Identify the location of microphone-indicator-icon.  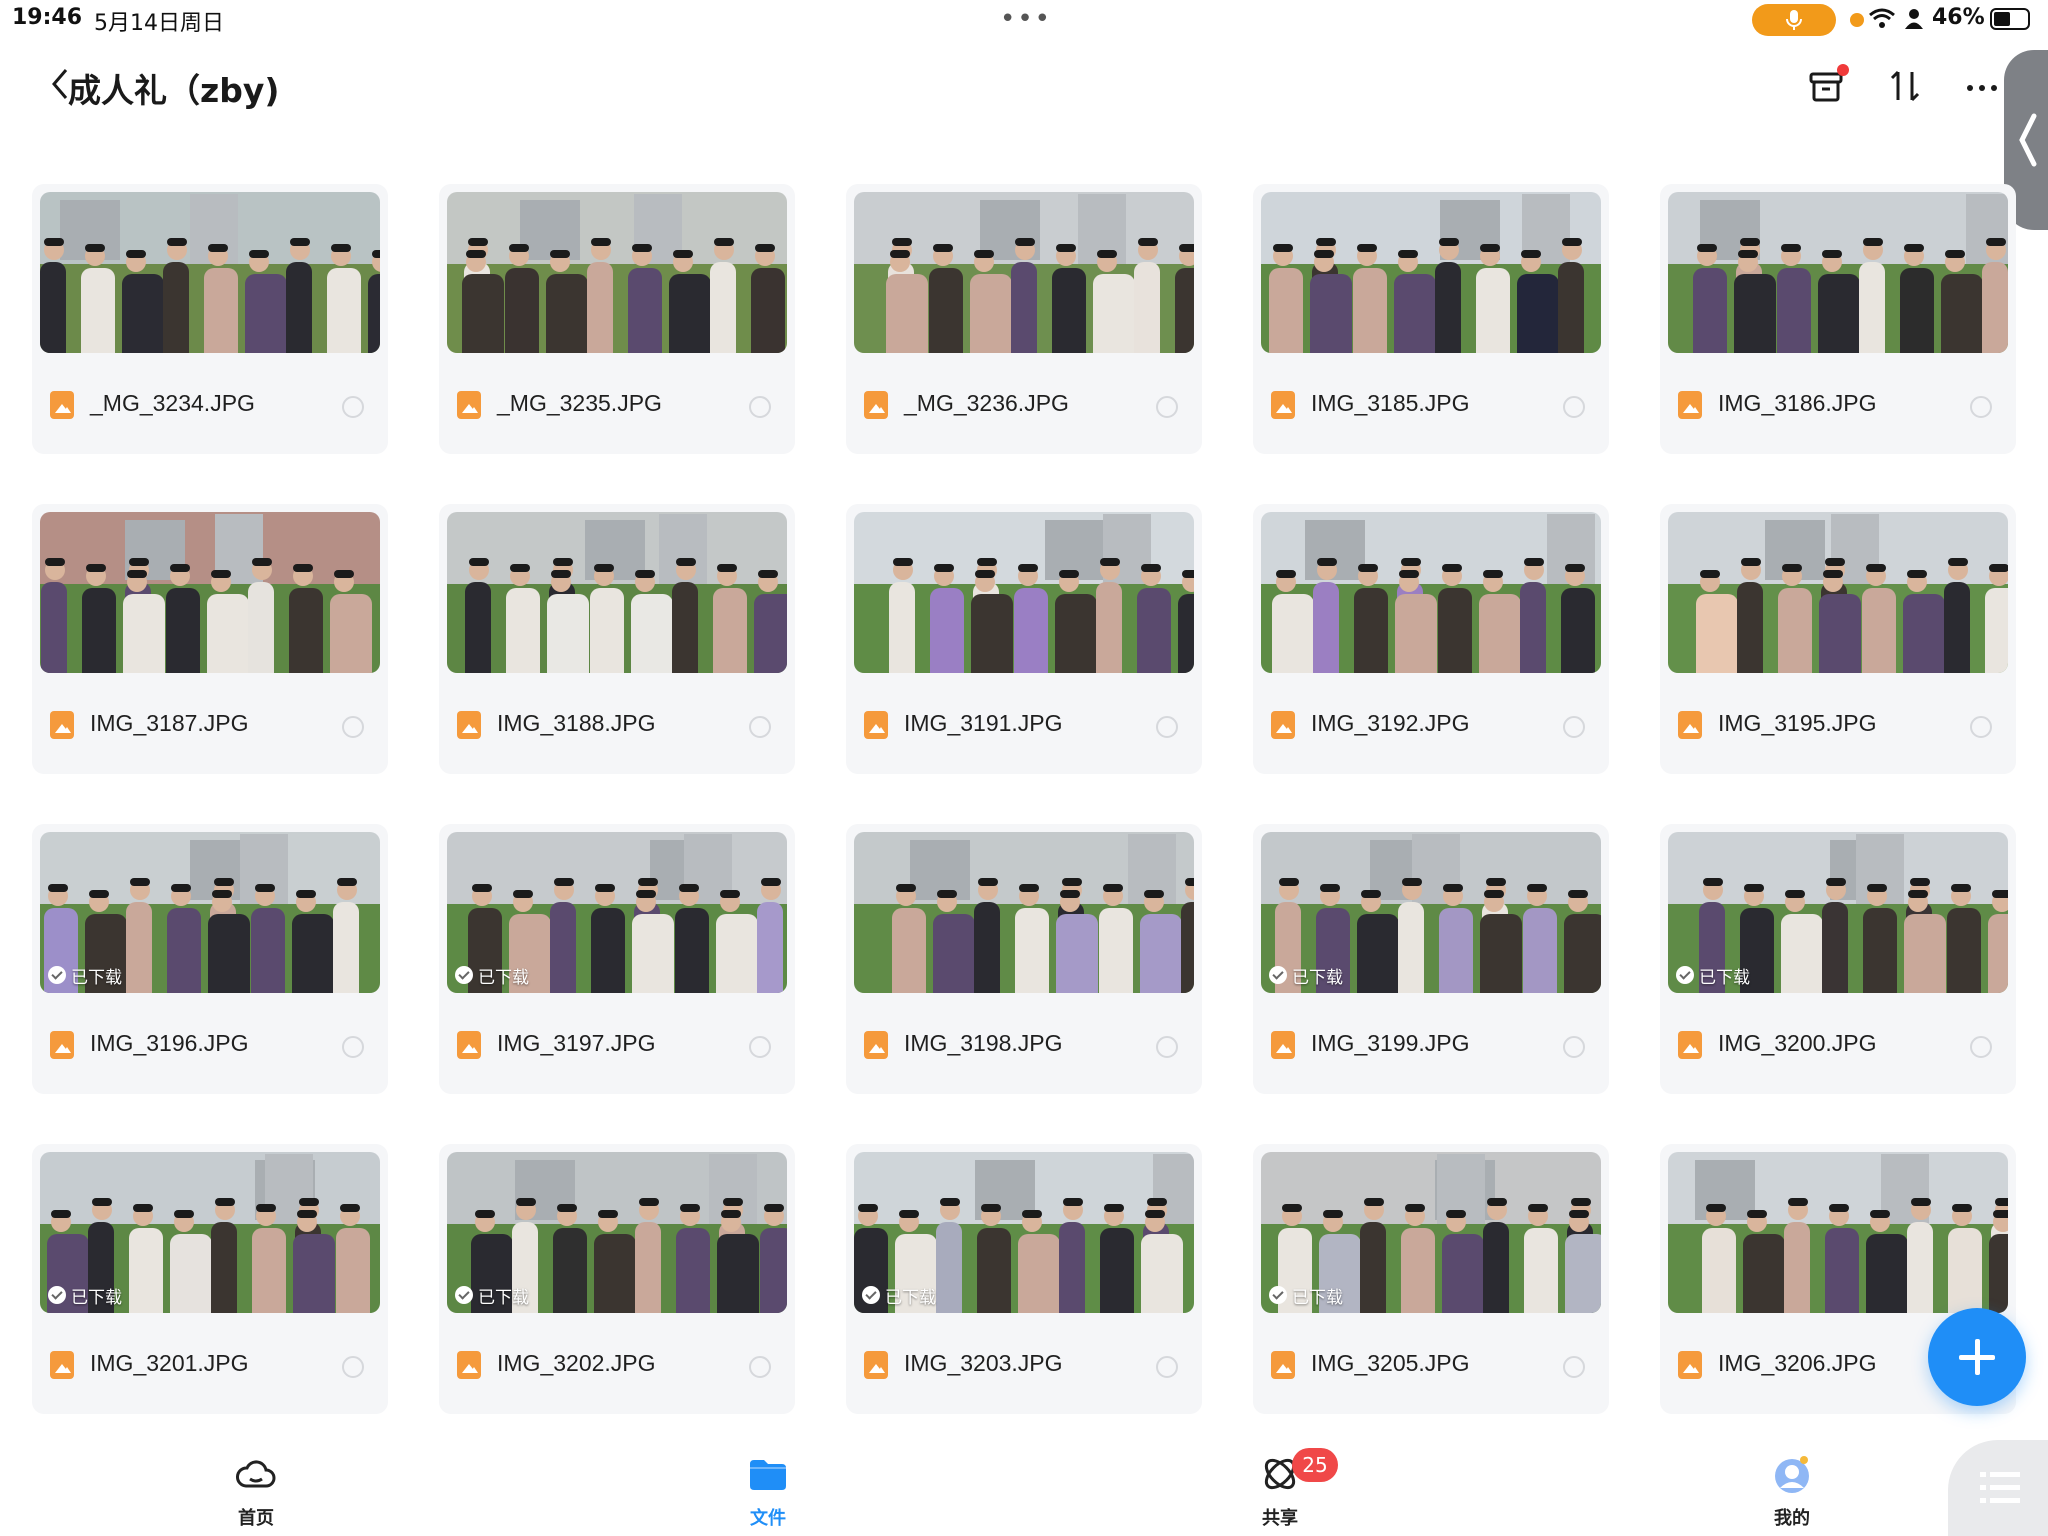
(1794, 20).